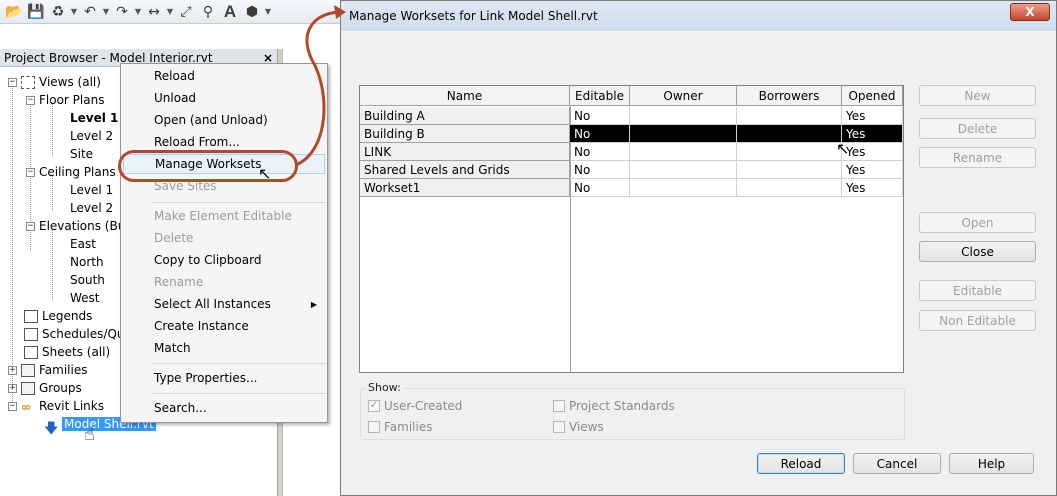 The width and height of the screenshot is (1057, 496). Describe the element at coordinates (977, 290) in the screenshot. I see `editable-button: Editable` at that location.